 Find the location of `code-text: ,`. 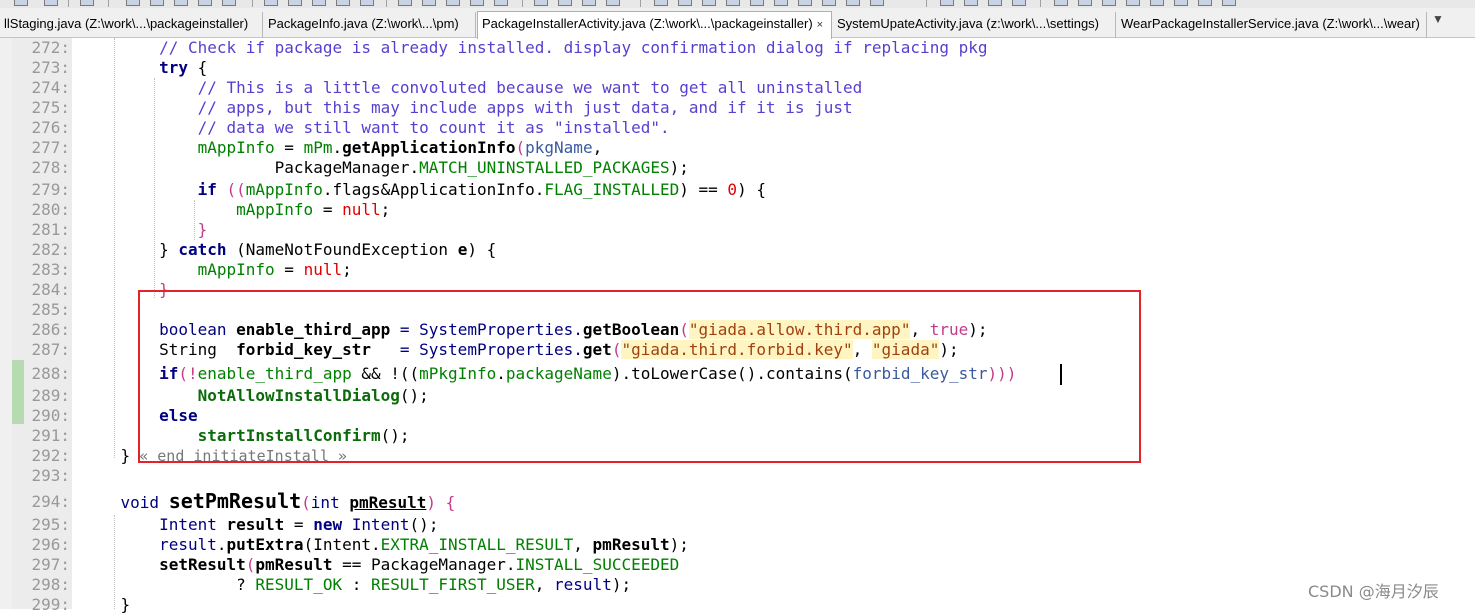

code-text: , is located at coordinates (597, 147).